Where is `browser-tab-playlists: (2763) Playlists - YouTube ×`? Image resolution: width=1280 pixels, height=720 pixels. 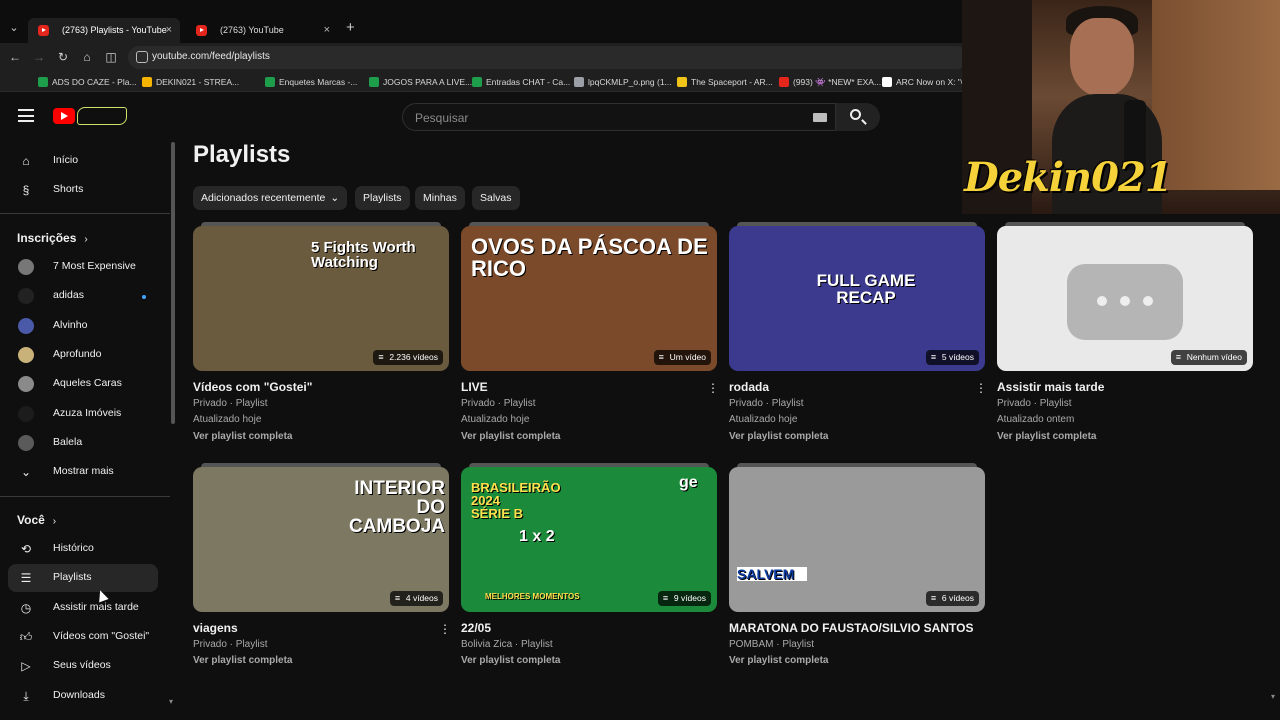
browser-tab-playlists: (2763) Playlists - YouTube × is located at coordinates (104, 30).